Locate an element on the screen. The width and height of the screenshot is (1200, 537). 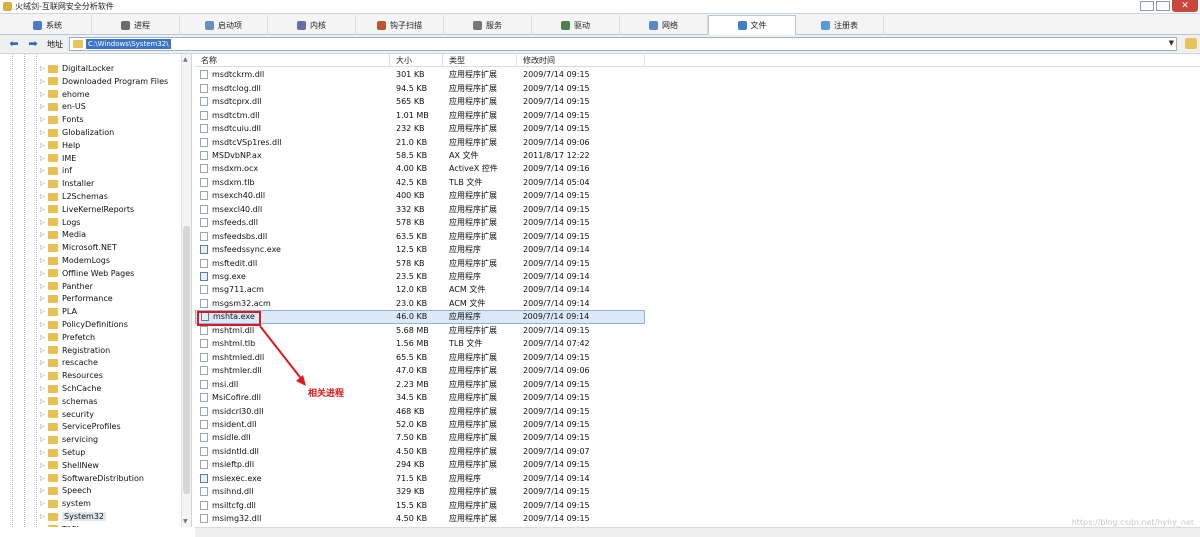
watermark: https://blog.csdn.net/hyhy_net is located at coordinates (1132, 522).